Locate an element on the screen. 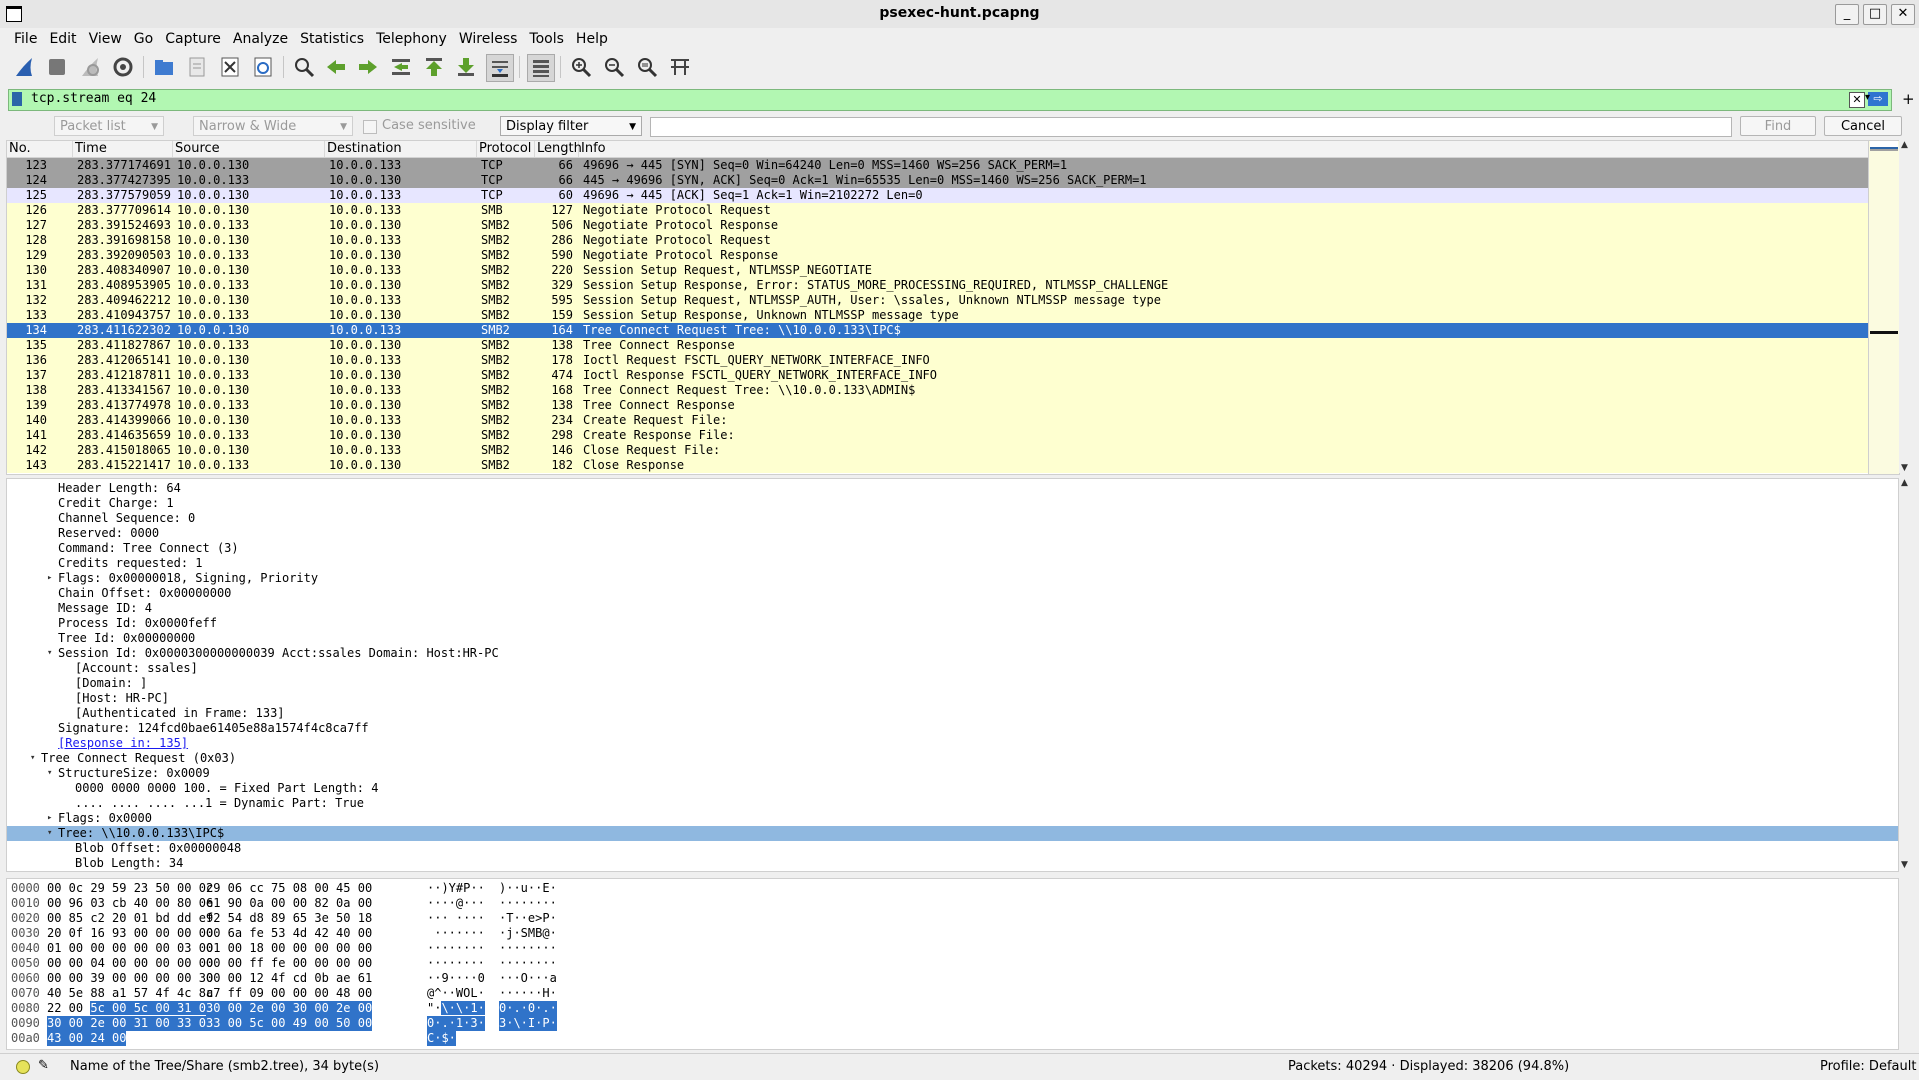 The image size is (1919, 1080). go-last-icon is located at coordinates (466, 67).